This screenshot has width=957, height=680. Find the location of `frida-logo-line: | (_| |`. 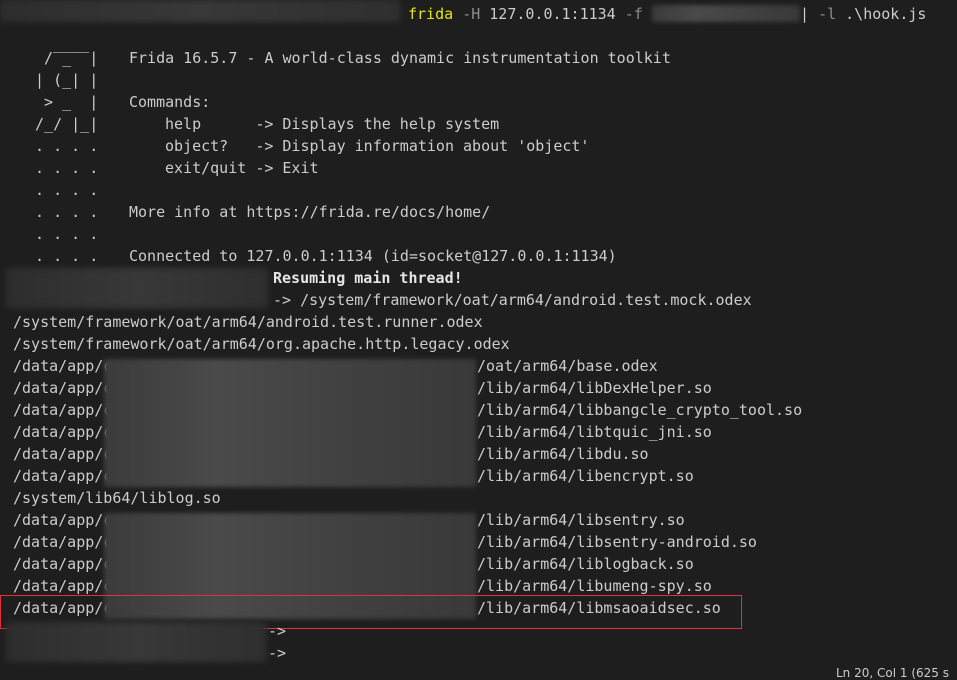

frida-logo-line: | (_| | is located at coordinates (62, 80).